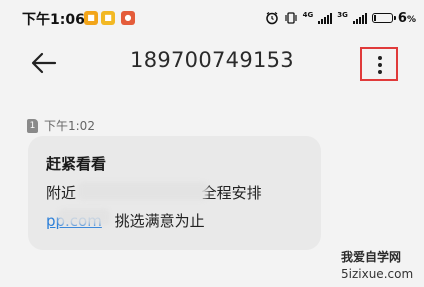 This screenshot has width=424, height=287. What do you see at coordinates (159, 221) in the screenshot?
I see `message-line-3-rest: 挑选满意为止` at bounding box center [159, 221].